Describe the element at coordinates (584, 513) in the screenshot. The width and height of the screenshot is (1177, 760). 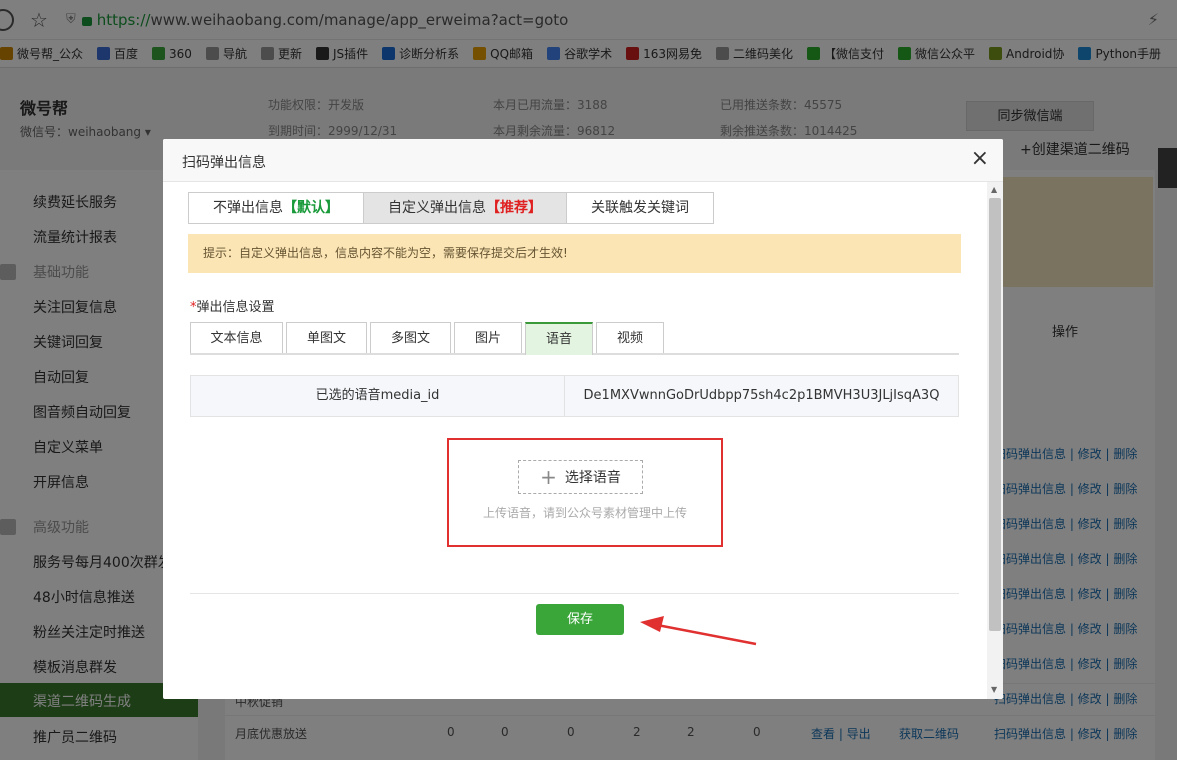
I see `upload-hint: 上传语音，请到公众号素材管理中上传` at that location.